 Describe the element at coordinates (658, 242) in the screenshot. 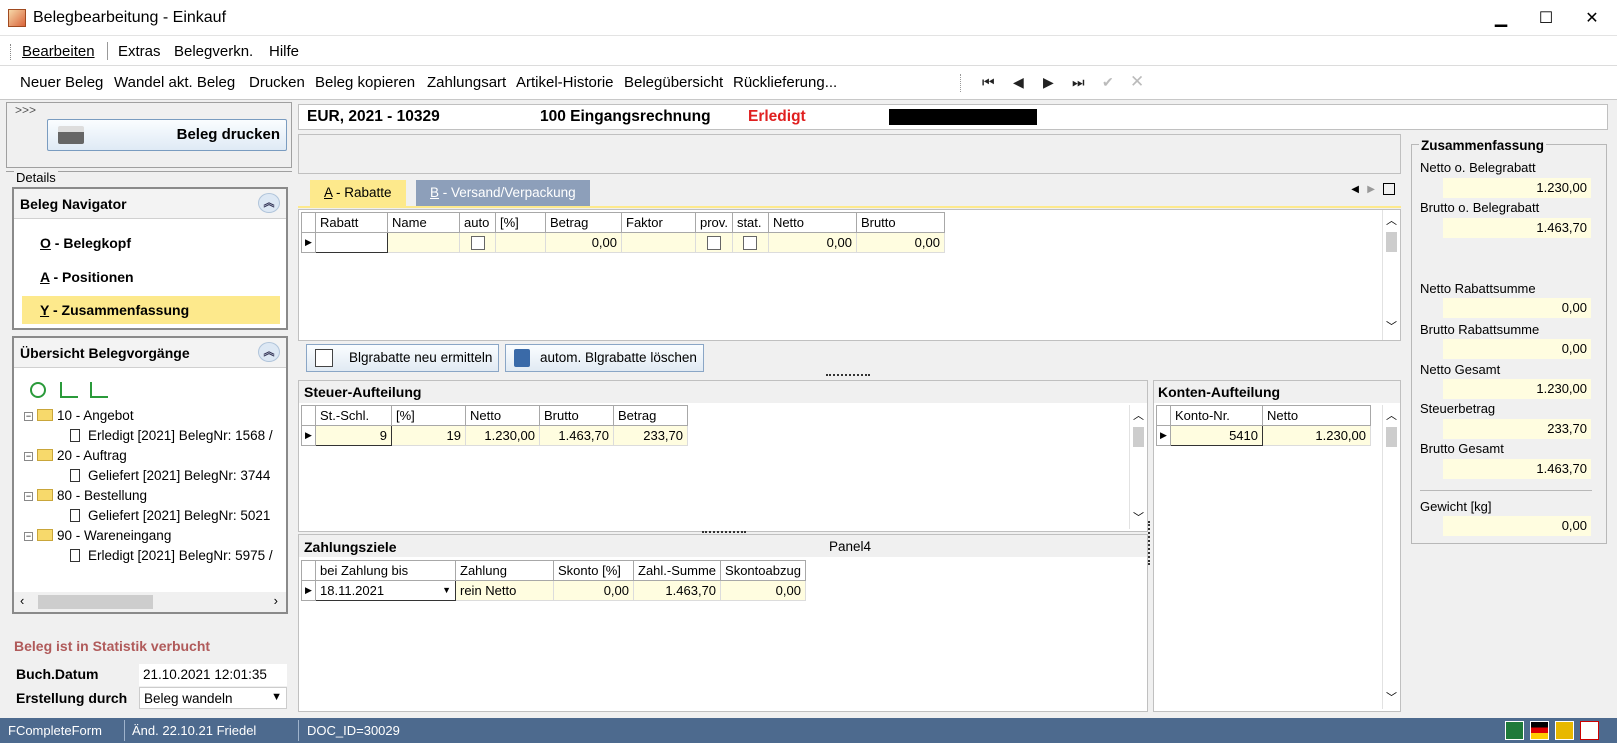

I see `faktor-cell` at that location.